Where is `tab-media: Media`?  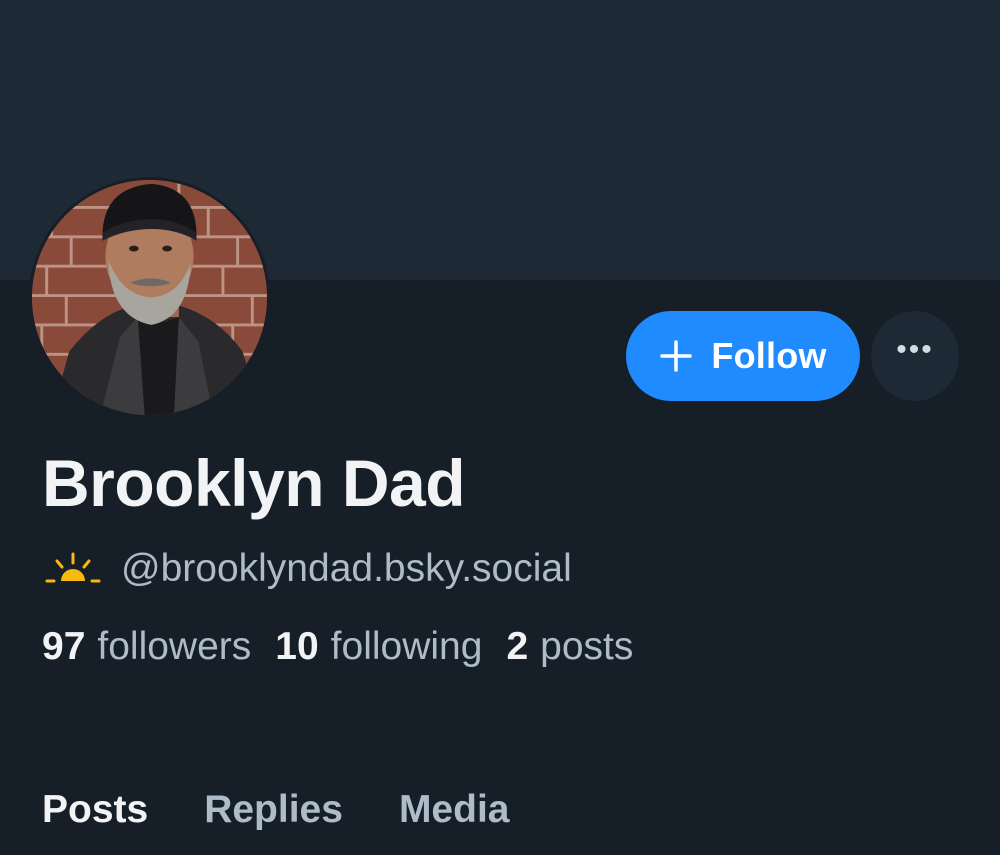 tab-media: Media is located at coordinates (454, 810).